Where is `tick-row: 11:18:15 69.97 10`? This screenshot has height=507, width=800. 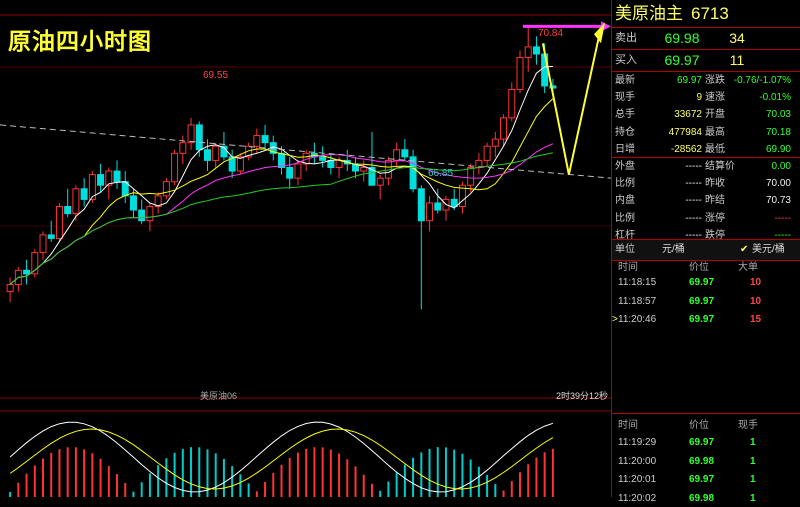 tick-row: 11:18:15 69.97 10 is located at coordinates (706, 282).